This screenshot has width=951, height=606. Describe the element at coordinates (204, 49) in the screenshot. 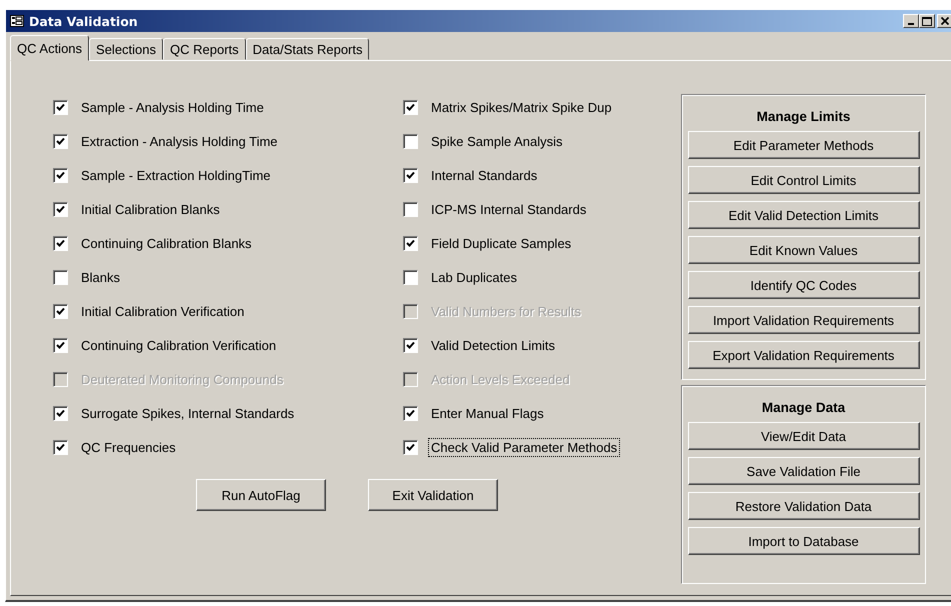

I see `tab: QC Reports` at that location.